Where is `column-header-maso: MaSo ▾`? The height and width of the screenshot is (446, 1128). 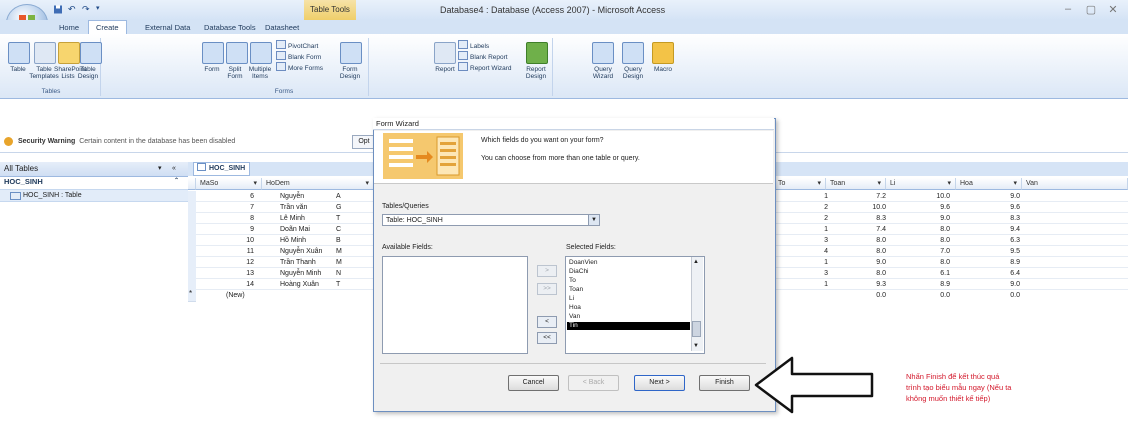
column-header-maso: MaSo ▾ is located at coordinates (229, 184).